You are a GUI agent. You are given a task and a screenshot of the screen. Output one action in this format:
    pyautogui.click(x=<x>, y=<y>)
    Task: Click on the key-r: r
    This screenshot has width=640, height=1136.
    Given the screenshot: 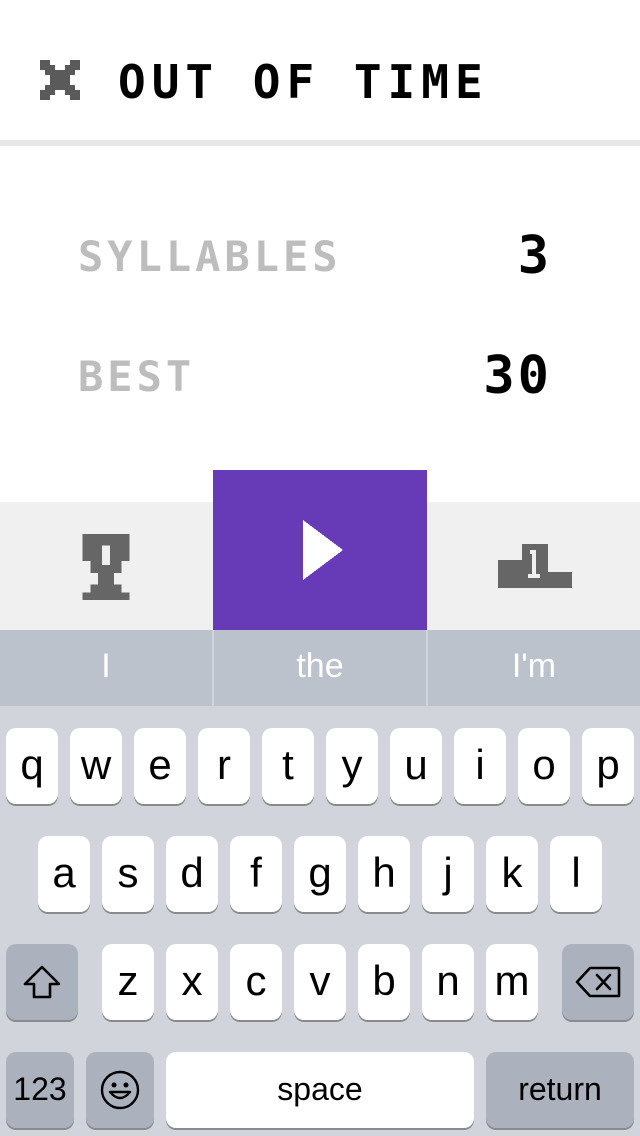 What is the action you would take?
    pyautogui.click(x=224, y=766)
    